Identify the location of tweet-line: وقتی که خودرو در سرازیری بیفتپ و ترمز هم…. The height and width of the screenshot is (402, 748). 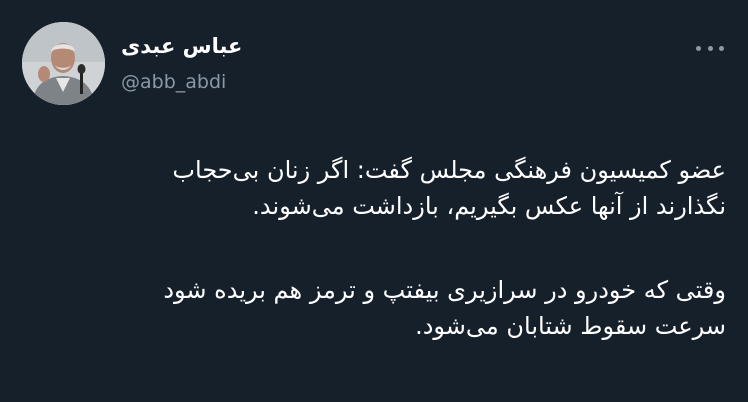
(444, 290).